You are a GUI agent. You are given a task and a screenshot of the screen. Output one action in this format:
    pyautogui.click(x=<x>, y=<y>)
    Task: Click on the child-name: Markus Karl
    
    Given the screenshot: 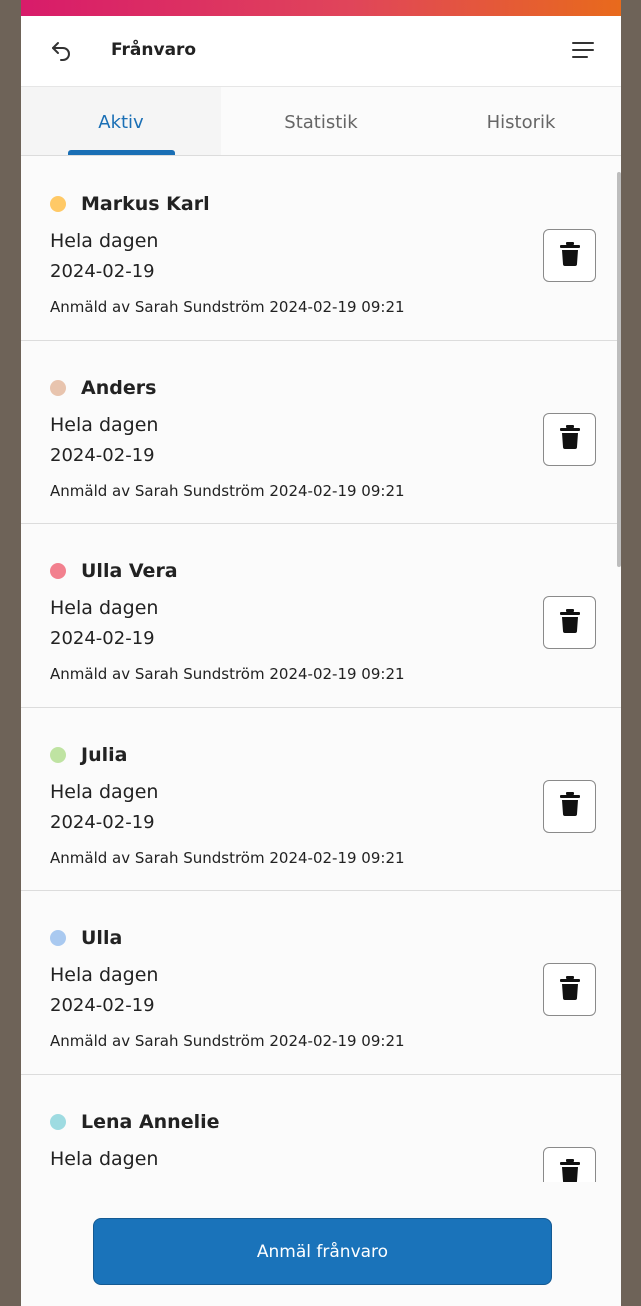 What is the action you would take?
    pyautogui.click(x=145, y=204)
    